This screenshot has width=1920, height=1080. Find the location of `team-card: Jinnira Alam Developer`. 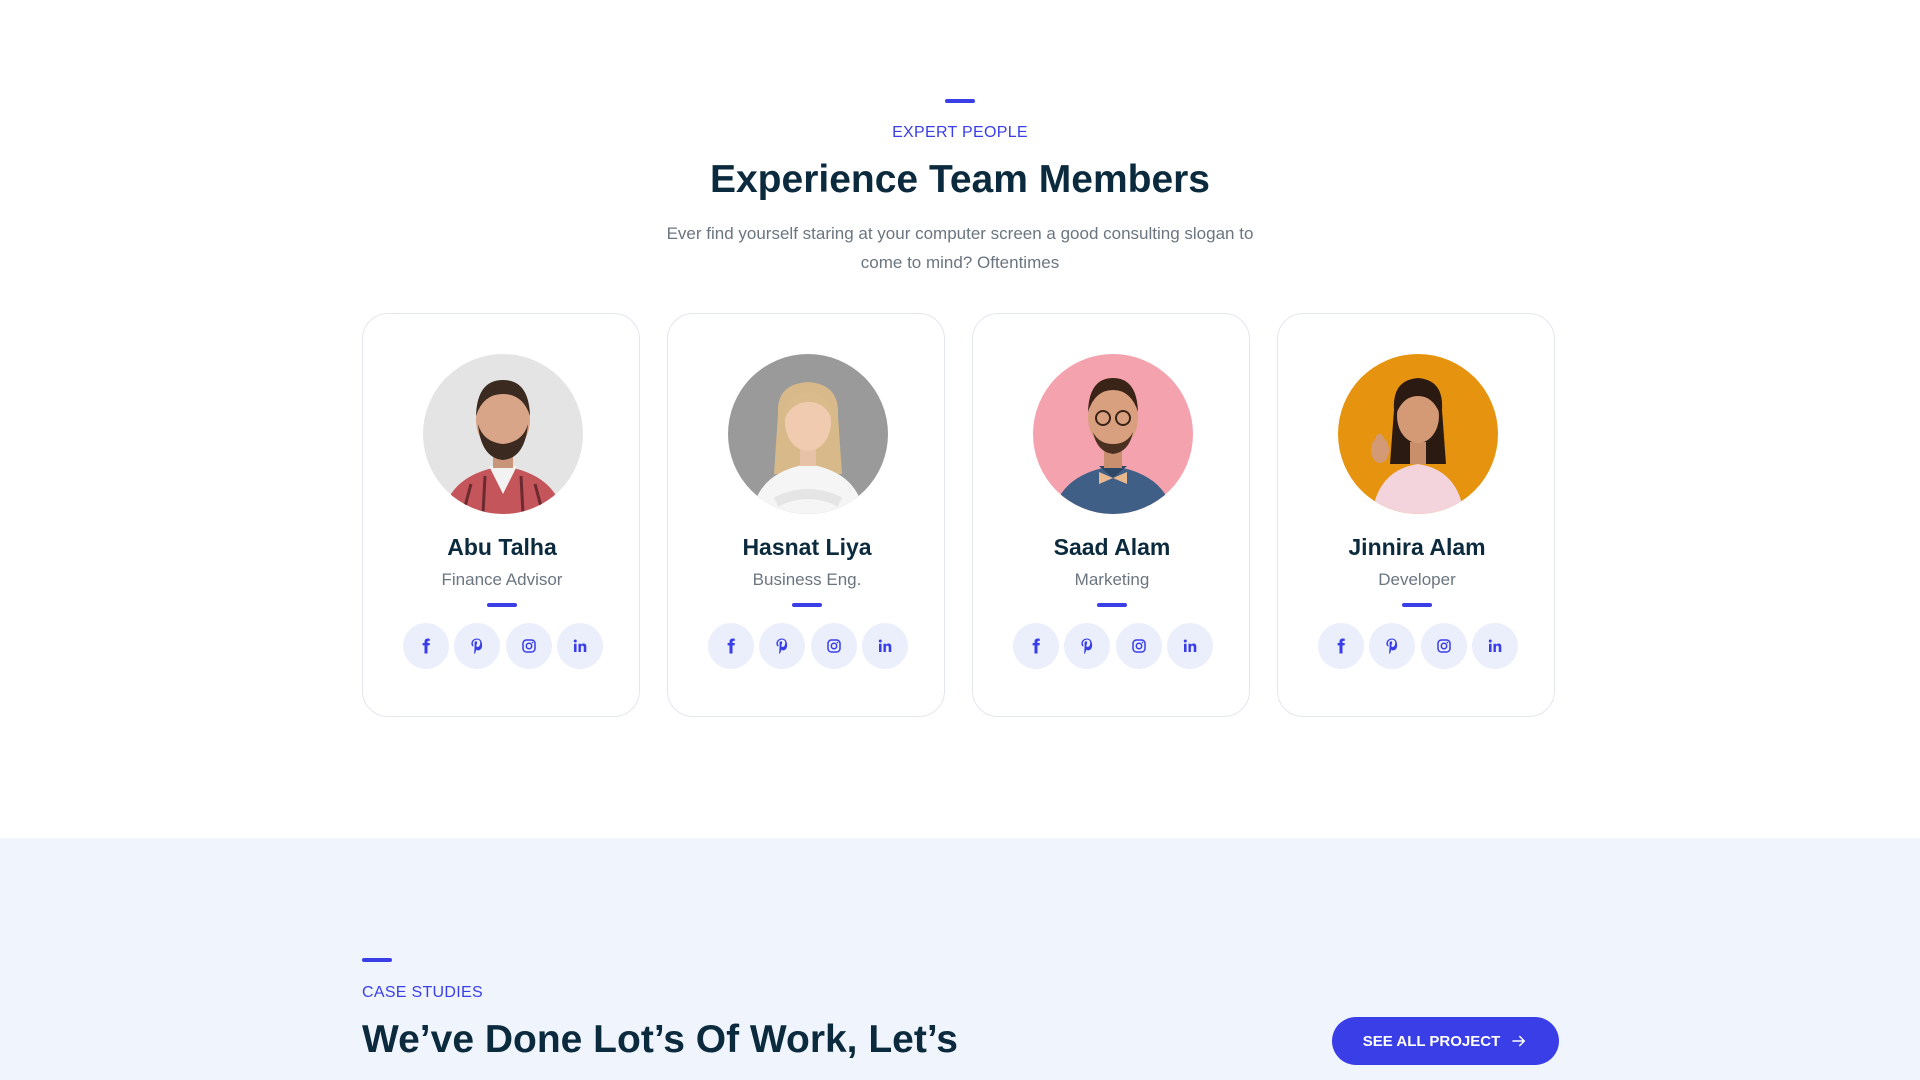

team-card: Jinnira Alam Developer is located at coordinates (1416, 515).